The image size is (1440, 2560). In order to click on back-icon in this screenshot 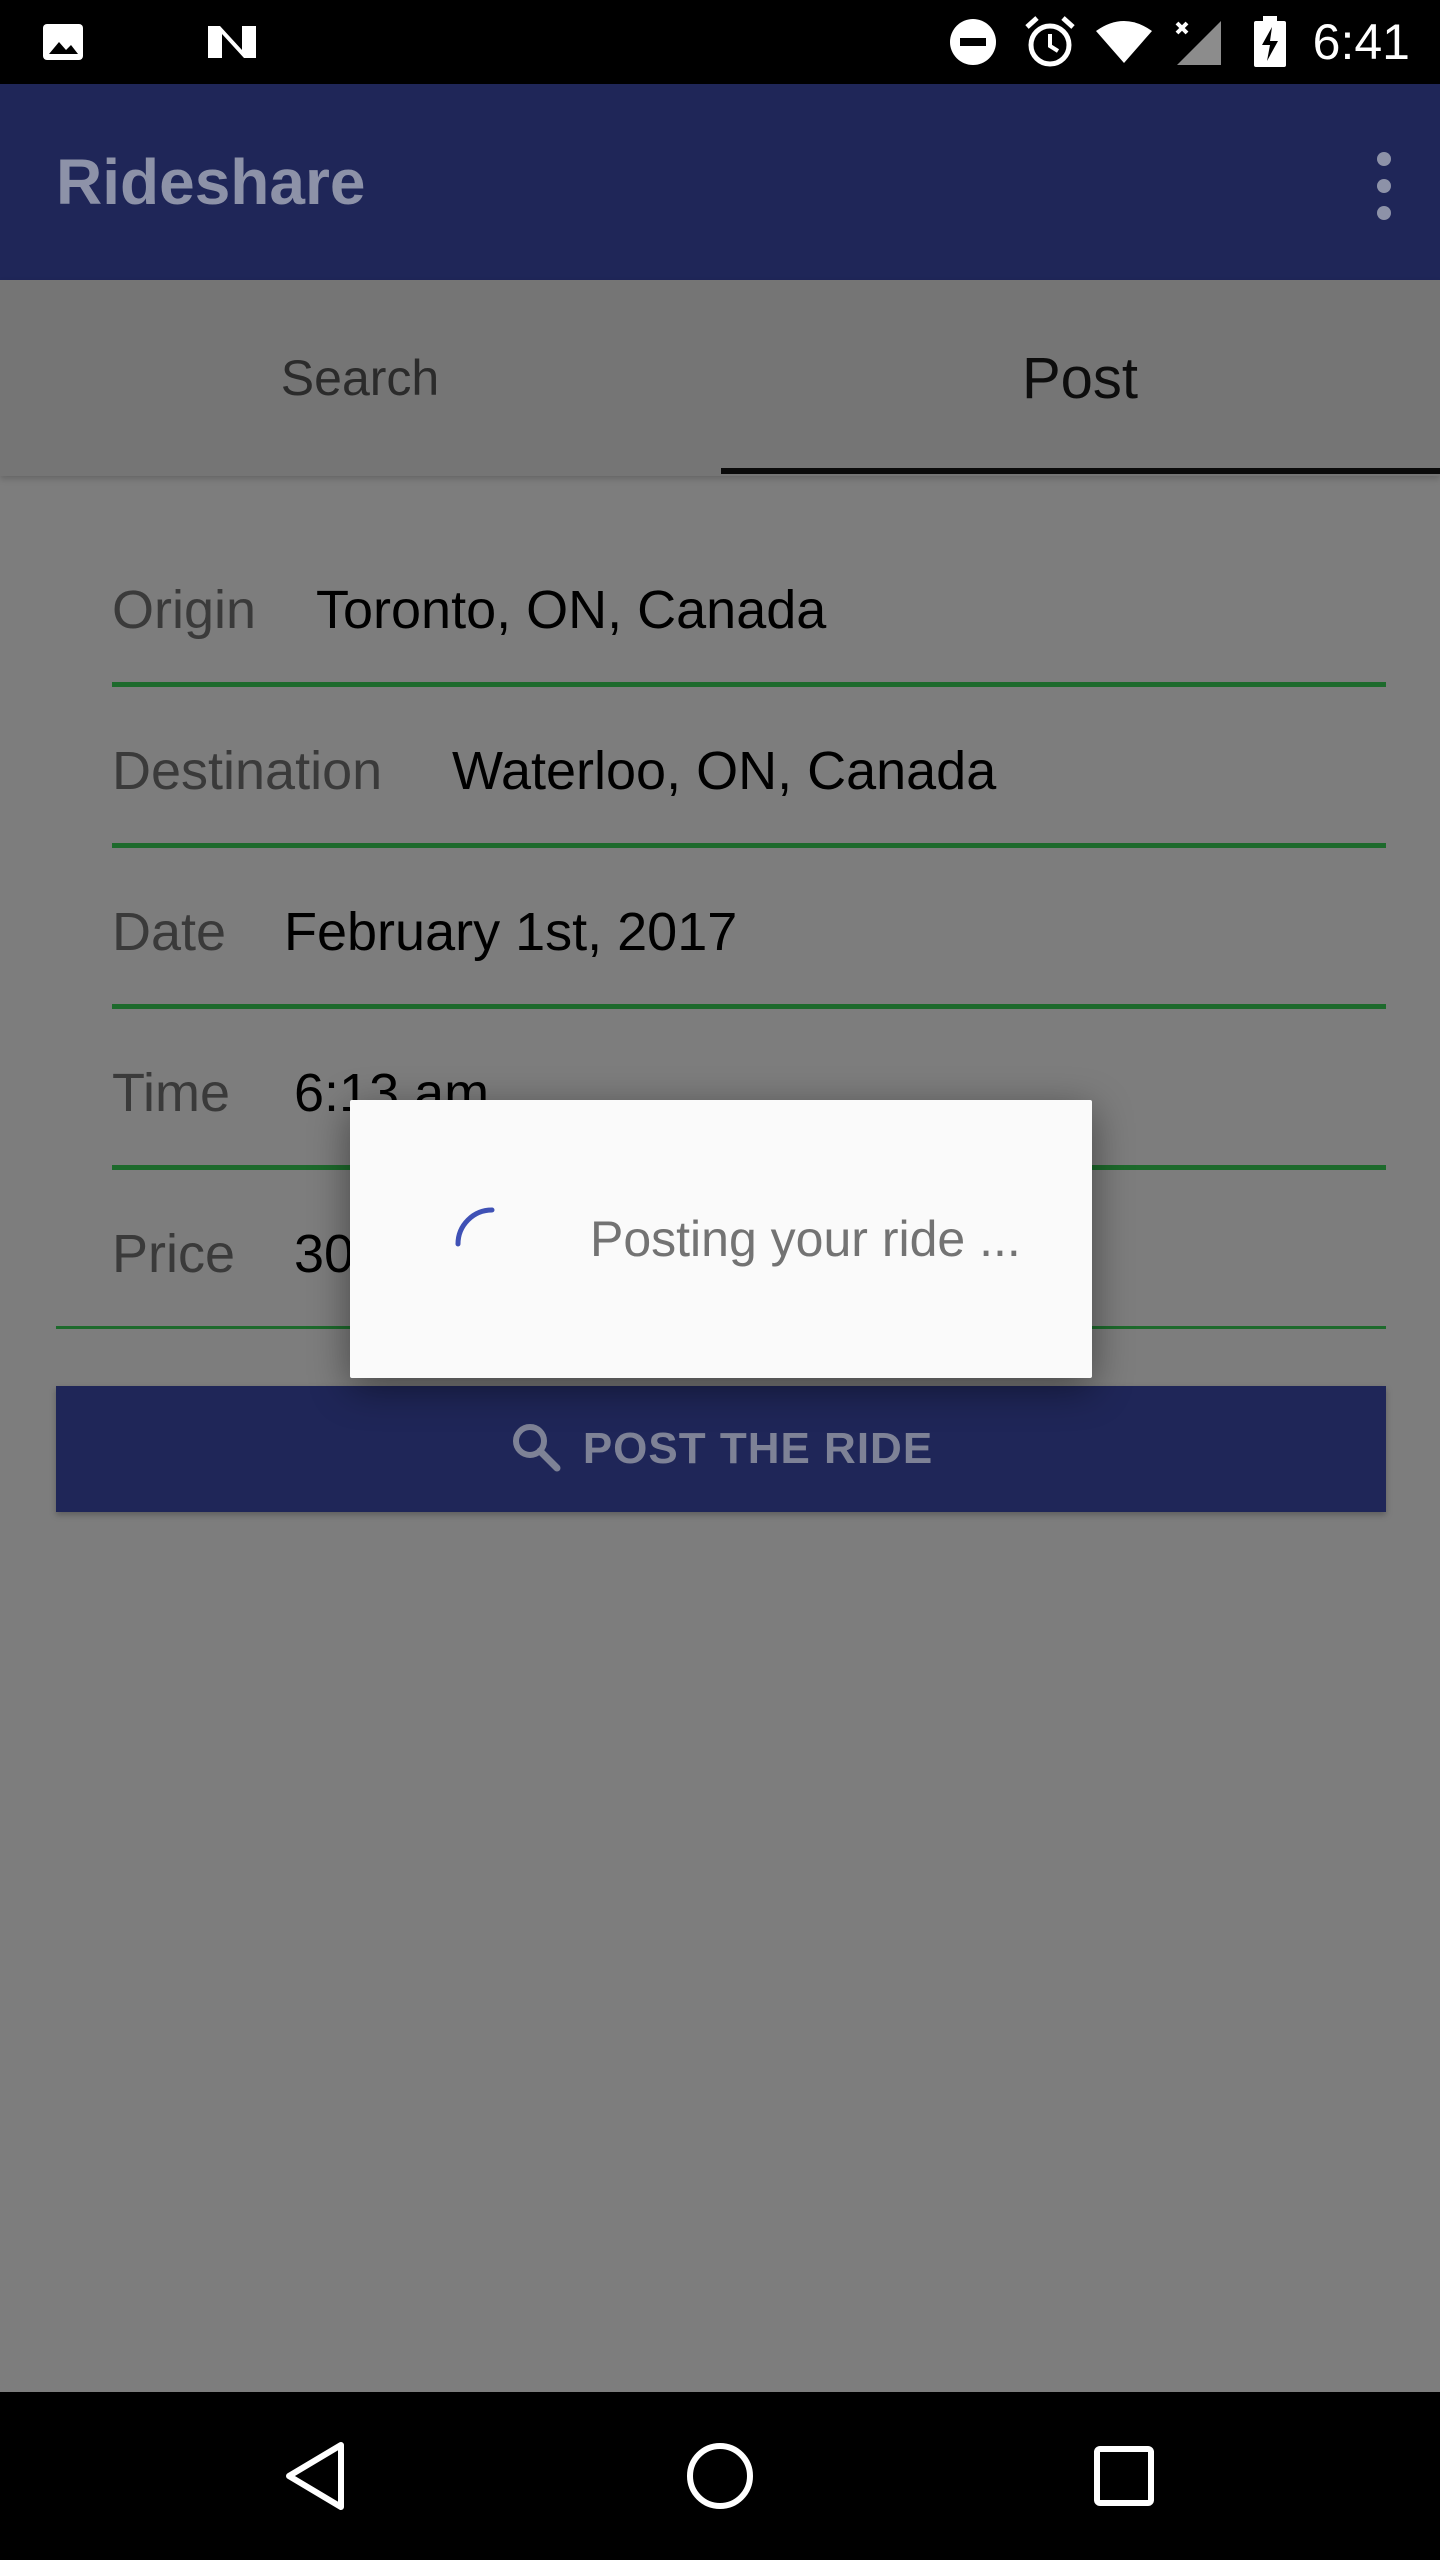, I will do `click(316, 2476)`.